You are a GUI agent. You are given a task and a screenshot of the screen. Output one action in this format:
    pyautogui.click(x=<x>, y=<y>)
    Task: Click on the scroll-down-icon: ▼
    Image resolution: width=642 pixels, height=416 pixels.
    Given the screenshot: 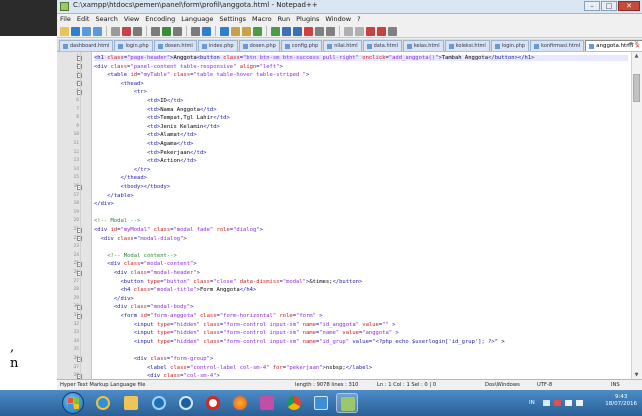 What is the action you would take?
    pyautogui.click(x=636, y=375)
    